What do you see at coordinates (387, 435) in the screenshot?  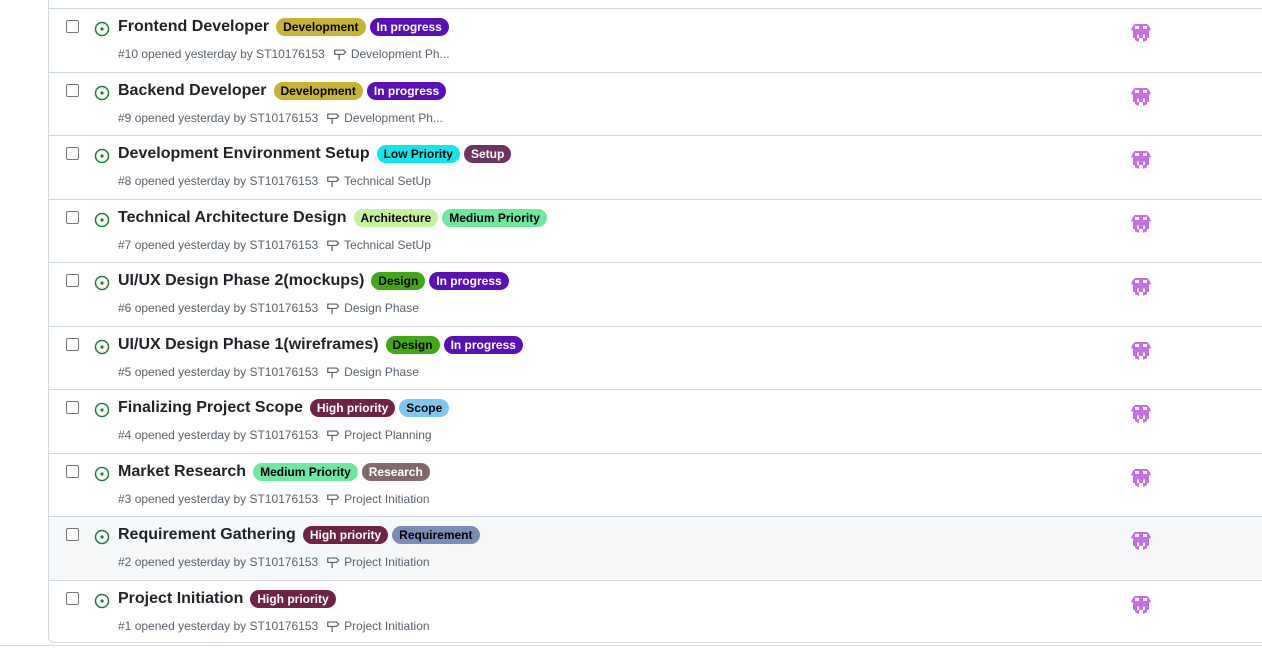 I see `milestone-link: Project Planning` at bounding box center [387, 435].